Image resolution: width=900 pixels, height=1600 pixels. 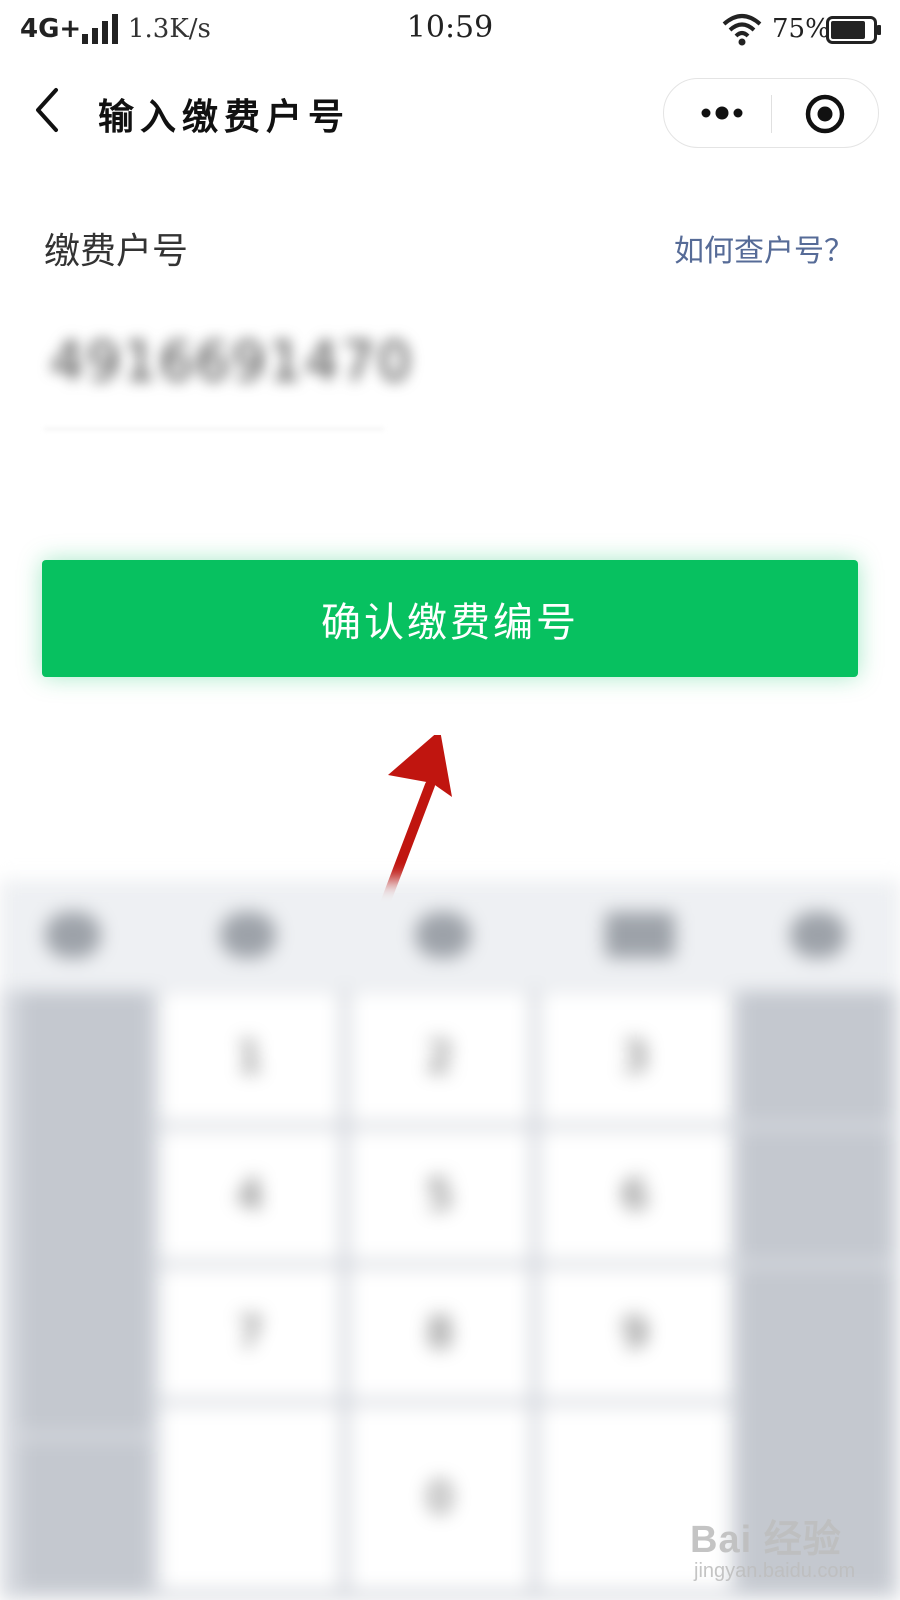 I want to click on keyboard-symbol-column, so click(x=85, y=1212).